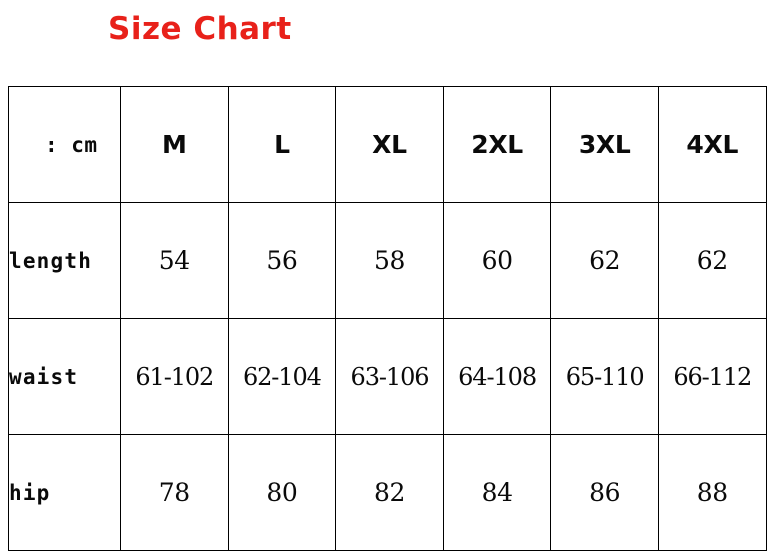 The height and width of the screenshot is (559, 774). I want to click on length-3xl: 62, so click(604, 260).